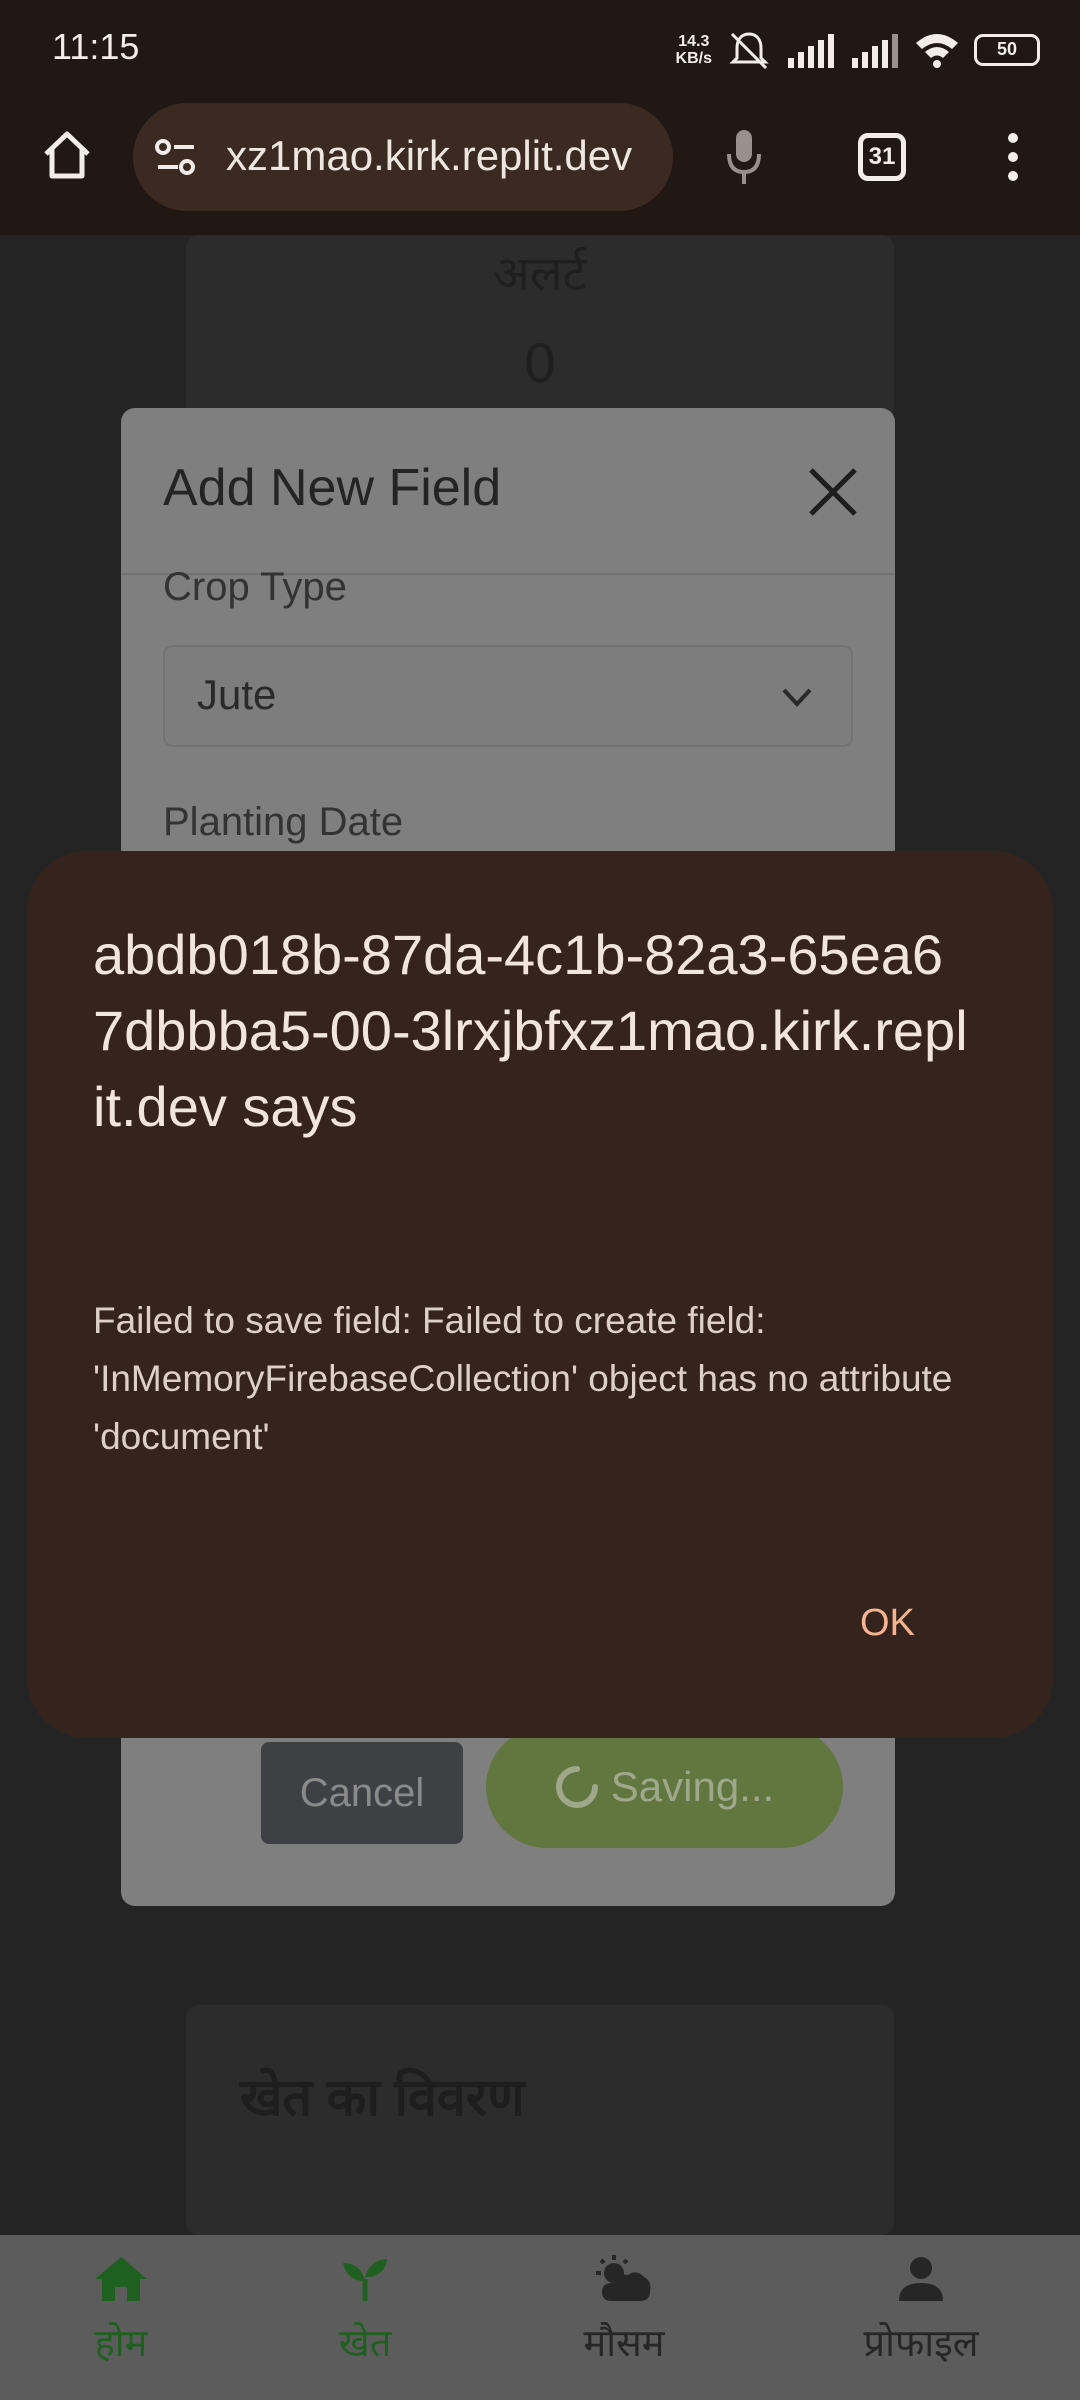  What do you see at coordinates (429, 156) in the screenshot?
I see `url-text: xz1mao.kirk.replit.dev` at bounding box center [429, 156].